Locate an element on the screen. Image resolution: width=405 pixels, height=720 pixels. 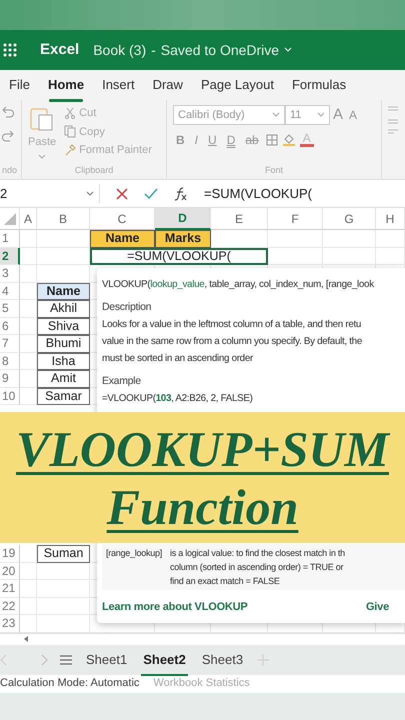
argument-description-line: column (sorted in ascending order) = TRUE or is located at coordinates (257, 567).